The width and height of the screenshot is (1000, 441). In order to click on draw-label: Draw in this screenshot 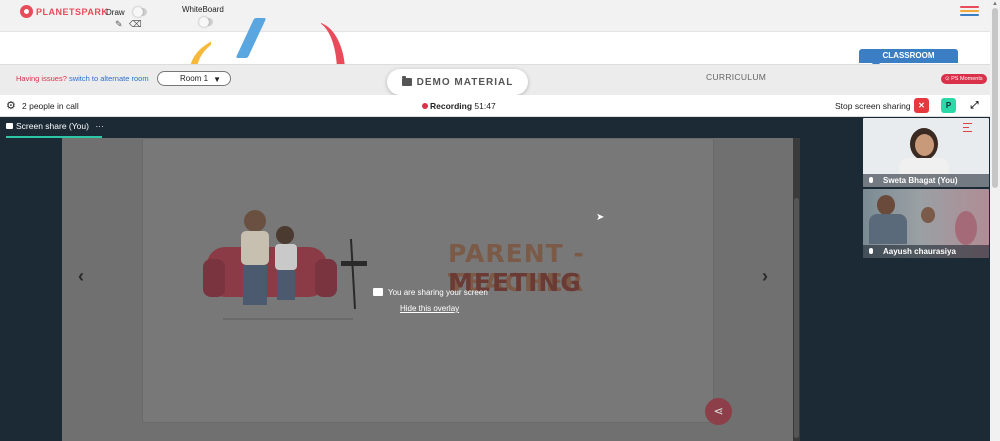, I will do `click(115, 12)`.